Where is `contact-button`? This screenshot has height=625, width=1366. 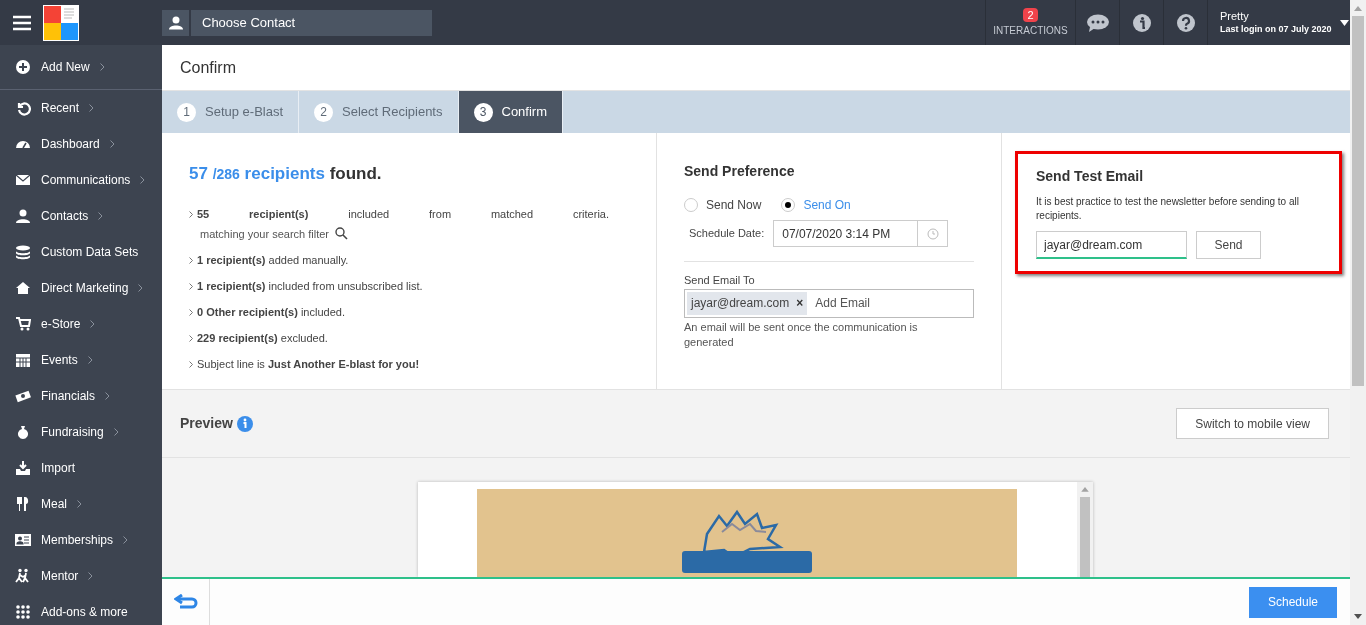 contact-button is located at coordinates (175, 22).